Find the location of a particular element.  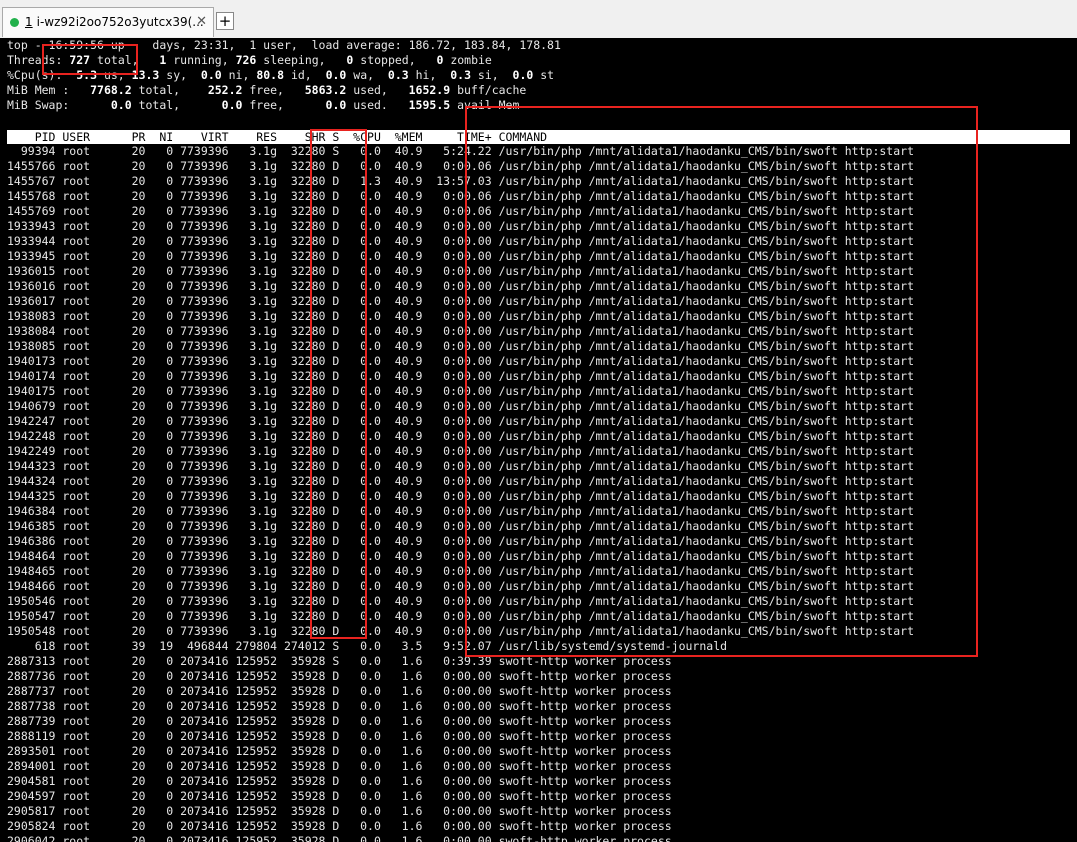

connected-status-icon is located at coordinates (14, 22).